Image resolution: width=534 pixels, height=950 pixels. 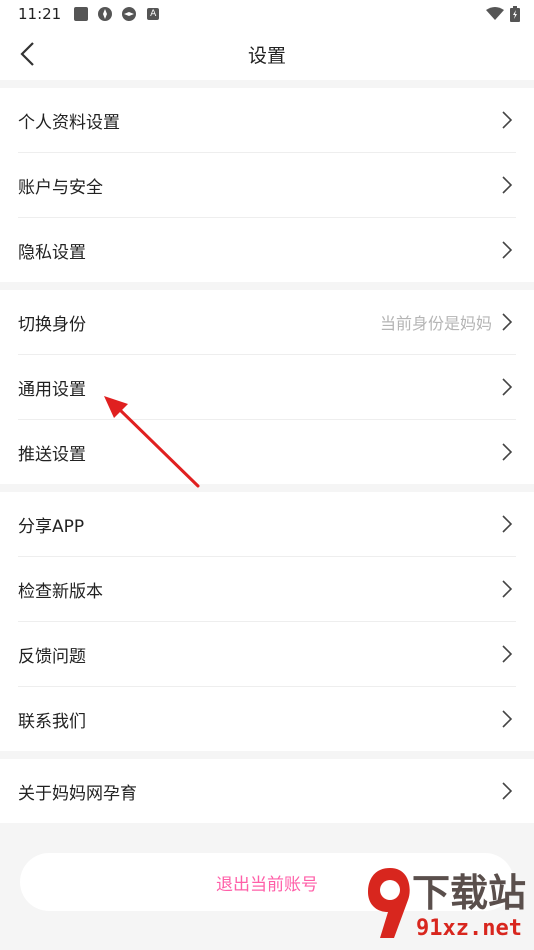 I want to click on settings-row-account-security: 账户与安全, so click(x=267, y=185).